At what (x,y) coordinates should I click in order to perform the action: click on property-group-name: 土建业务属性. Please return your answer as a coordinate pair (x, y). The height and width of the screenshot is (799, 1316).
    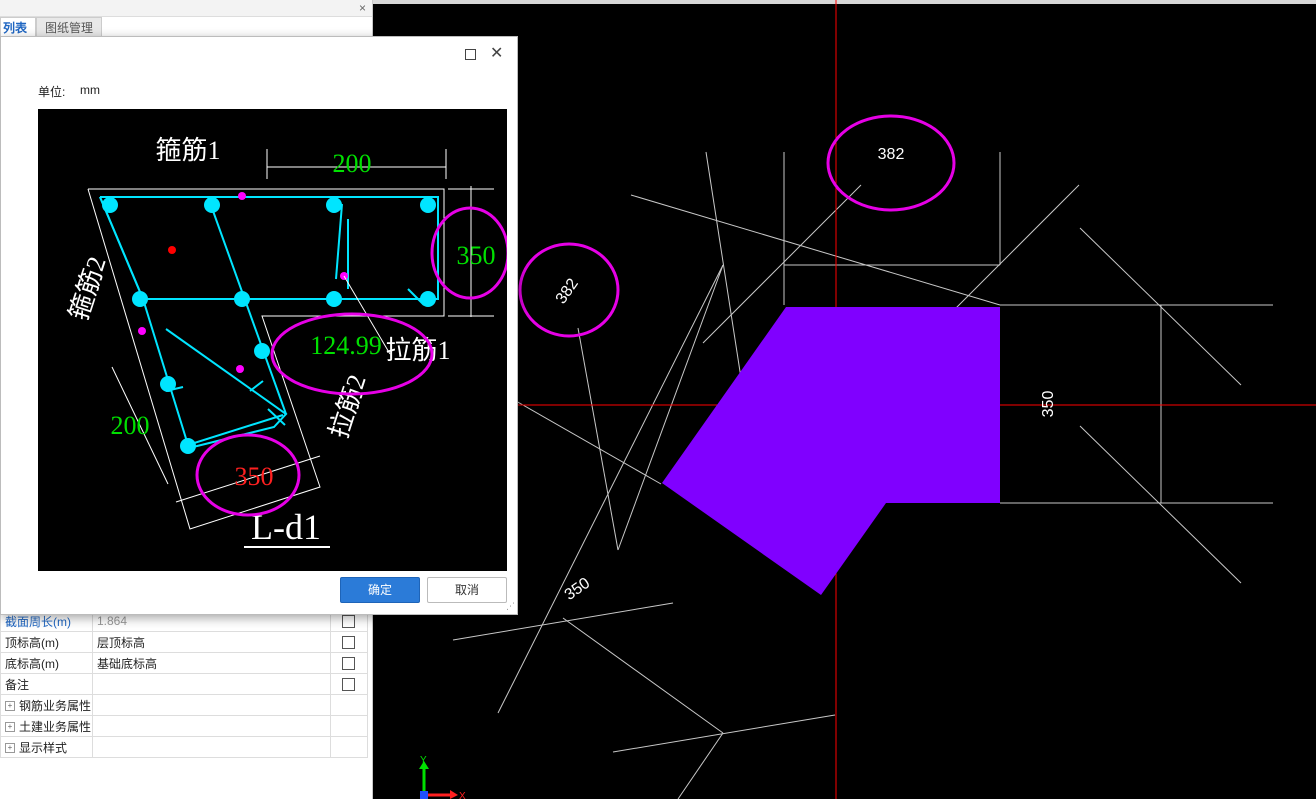
    Looking at the image, I should click on (55, 726).